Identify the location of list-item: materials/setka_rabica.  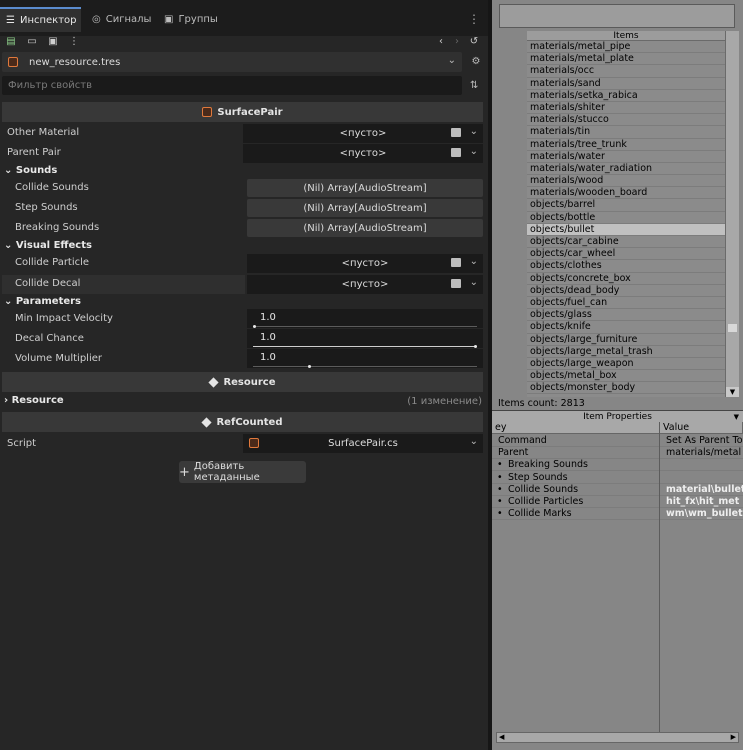
(626, 96).